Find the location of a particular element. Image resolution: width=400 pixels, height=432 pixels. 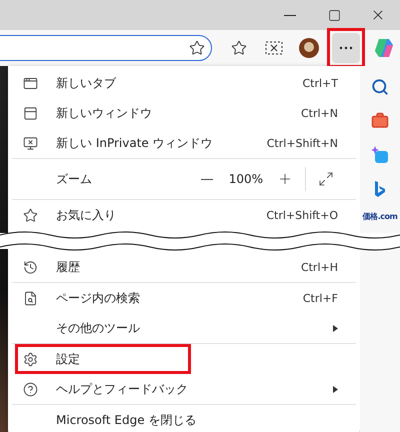

screenshot-icon is located at coordinates (274, 48).